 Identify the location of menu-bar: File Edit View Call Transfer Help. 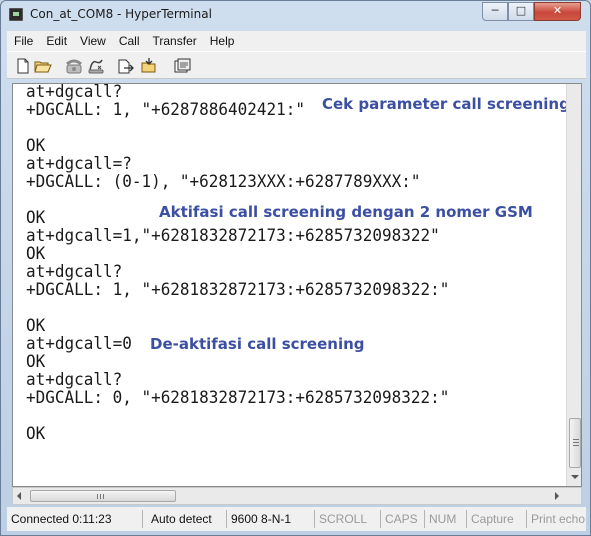
(296, 41).